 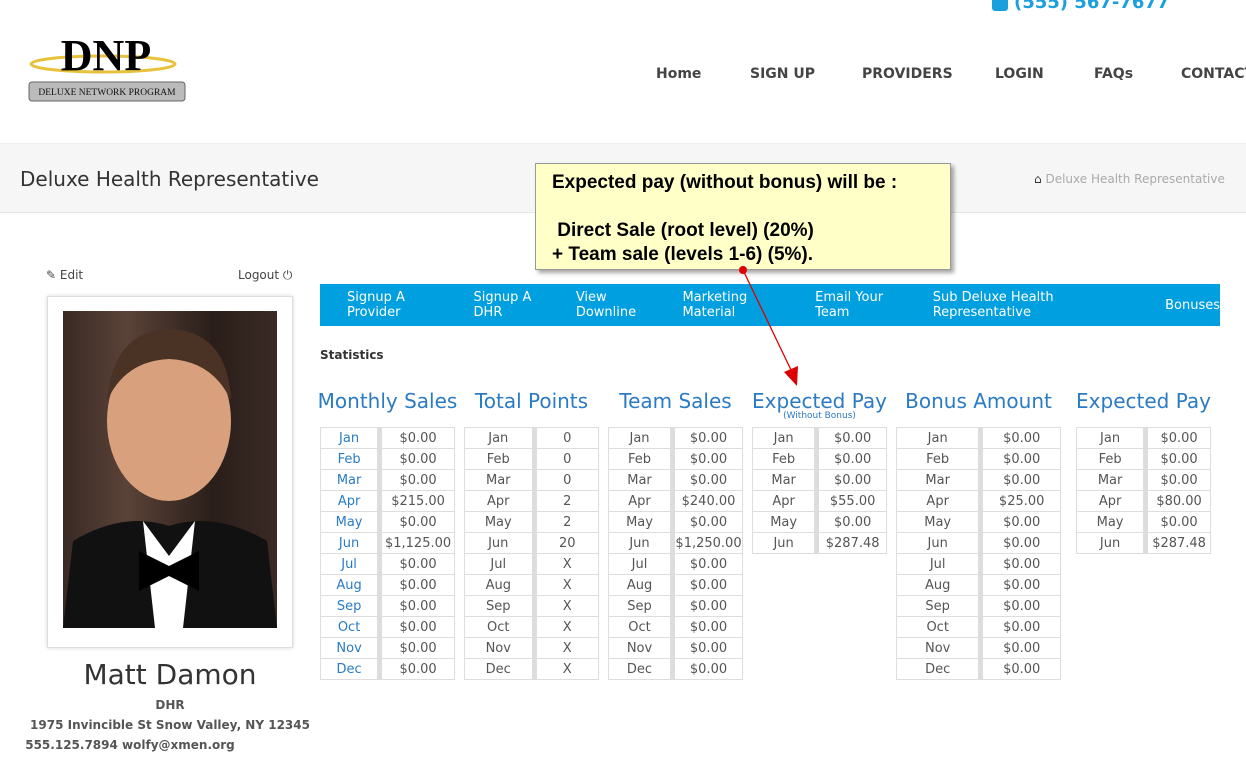 I want to click on annotation-arrow, so click(x=768, y=326).